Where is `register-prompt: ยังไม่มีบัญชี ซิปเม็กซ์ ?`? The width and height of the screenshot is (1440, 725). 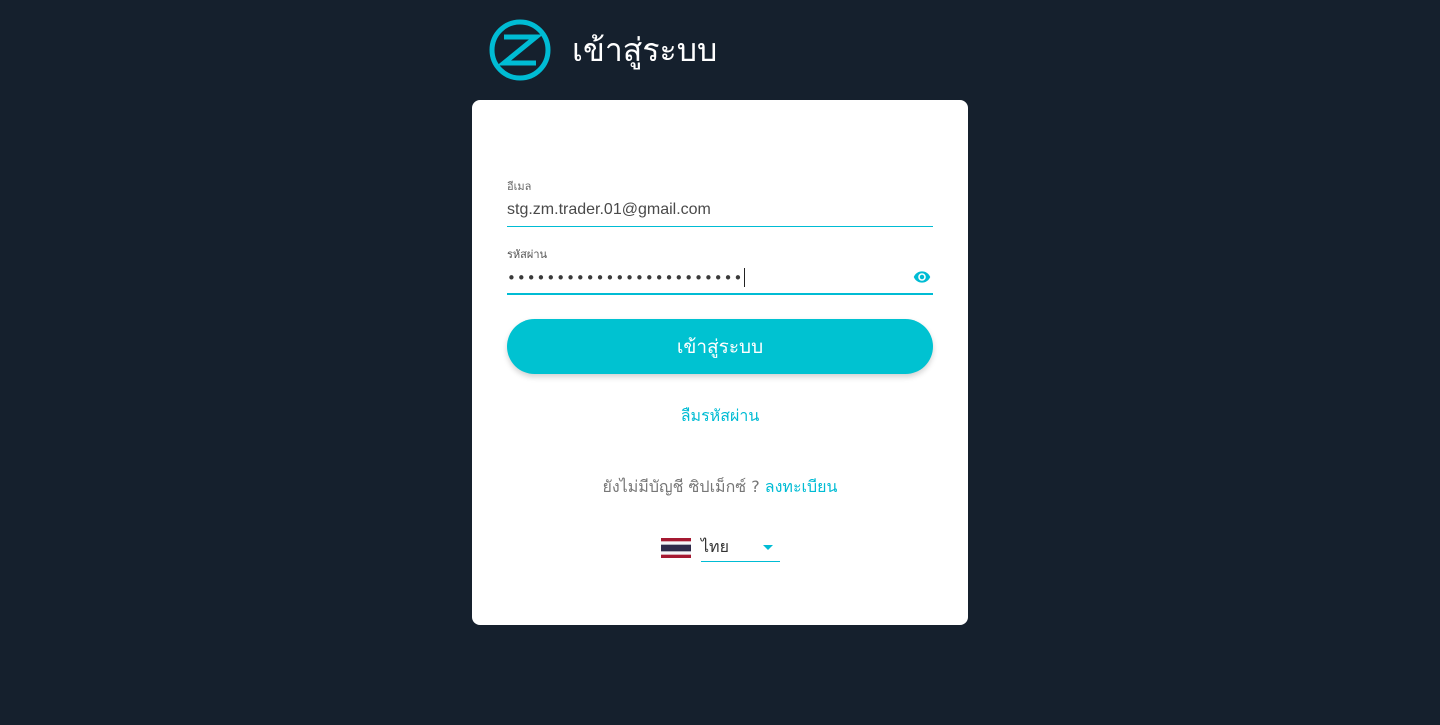 register-prompt: ยังไม่มีบัญชี ซิปเม็กซ์ ? is located at coordinates (681, 486).